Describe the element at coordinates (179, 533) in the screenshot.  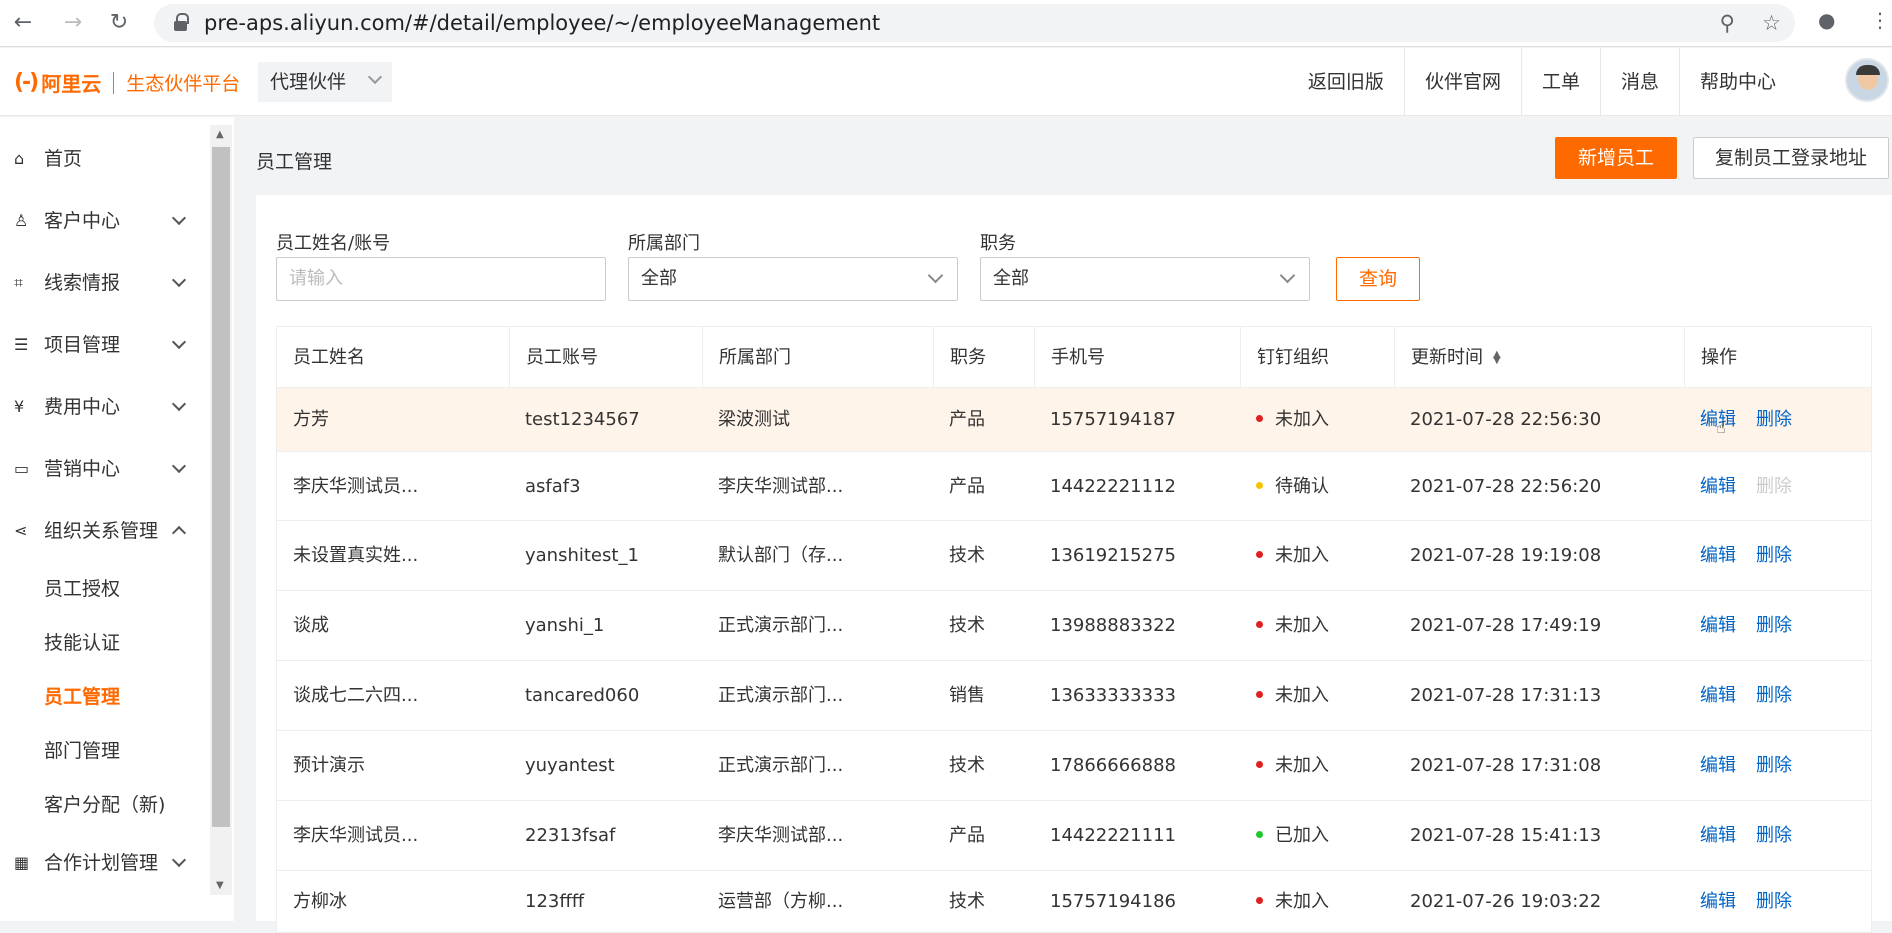
I see `chevron-up-icon` at that location.